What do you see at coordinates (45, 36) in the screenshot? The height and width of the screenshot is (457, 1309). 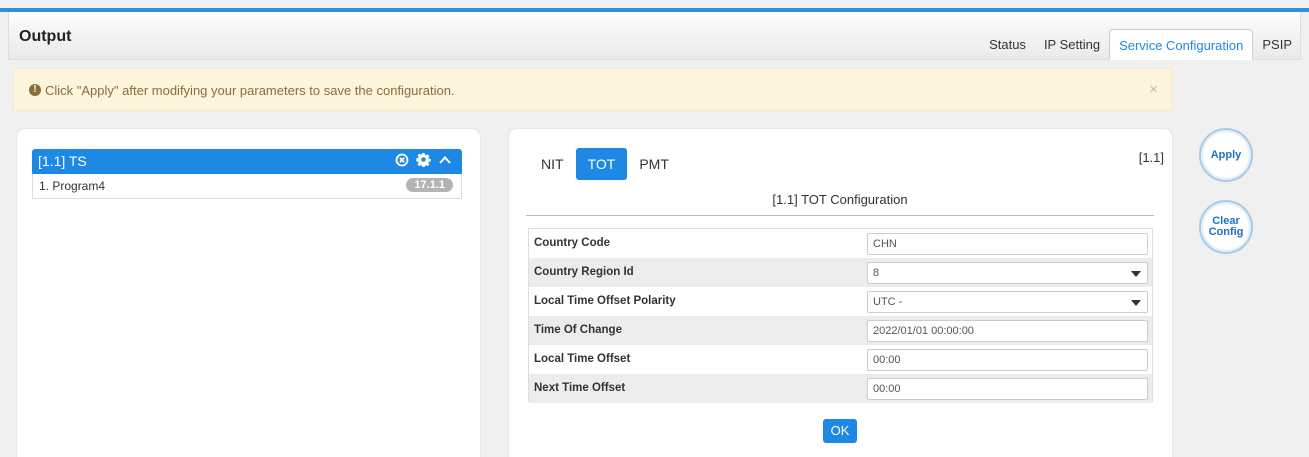 I see `page-title: Output` at bounding box center [45, 36].